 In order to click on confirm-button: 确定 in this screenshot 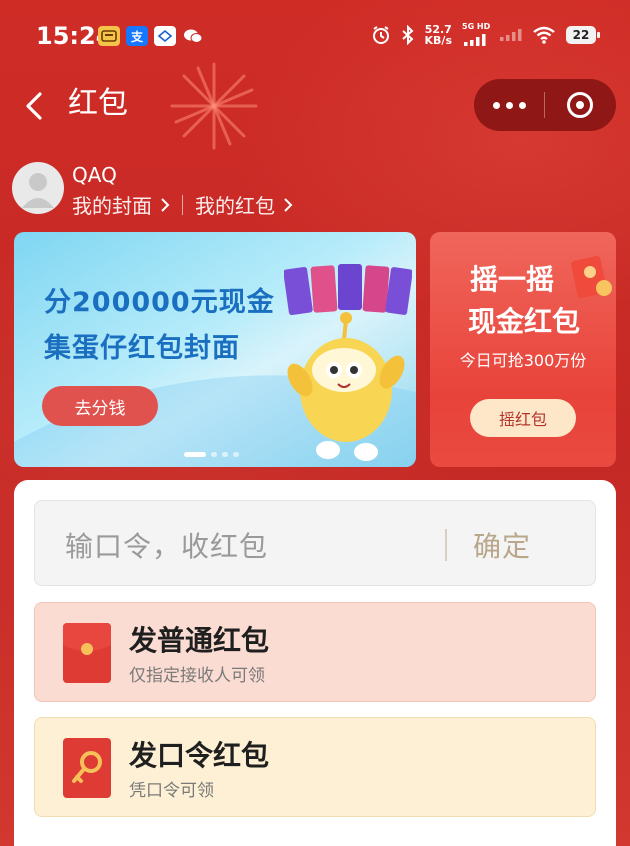, I will do `click(502, 545)`.